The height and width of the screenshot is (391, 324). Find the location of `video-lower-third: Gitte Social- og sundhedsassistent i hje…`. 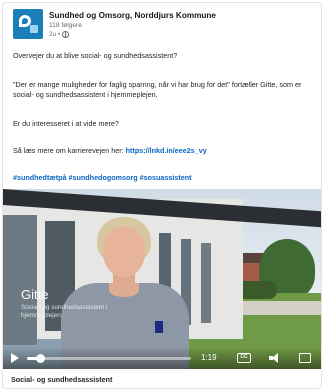

video-lower-third: Gitte Social- og sundhedsassistent i hje… is located at coordinates (67, 303).